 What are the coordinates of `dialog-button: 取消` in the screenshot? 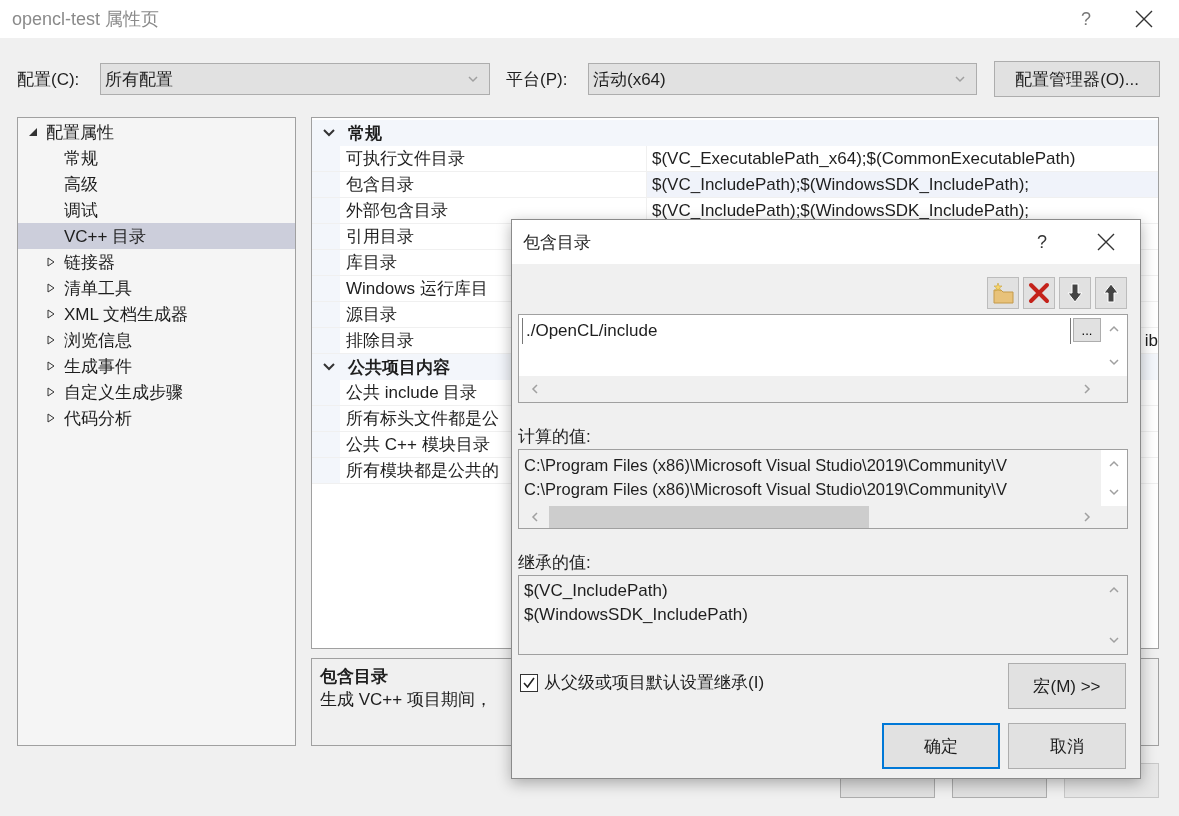 It's located at (1067, 746).